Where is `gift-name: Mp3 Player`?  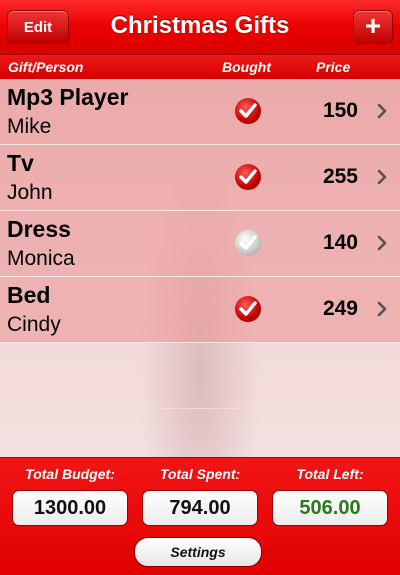
gift-name: Mp3 Player is located at coordinates (68, 97).